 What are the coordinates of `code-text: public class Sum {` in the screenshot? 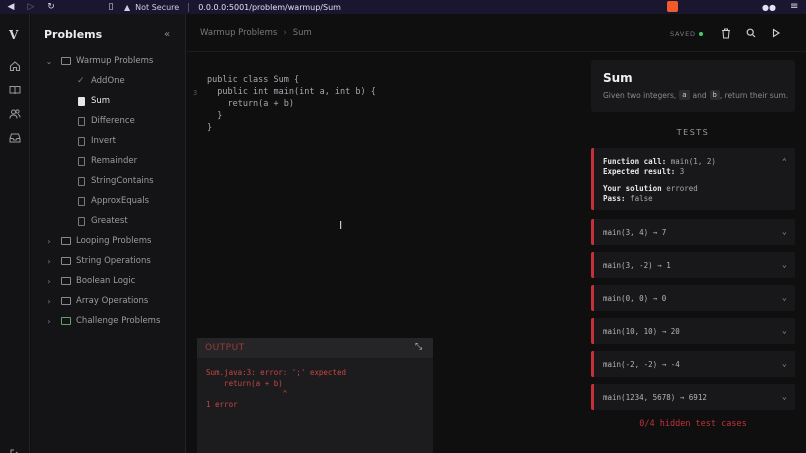 It's located at (253, 80).